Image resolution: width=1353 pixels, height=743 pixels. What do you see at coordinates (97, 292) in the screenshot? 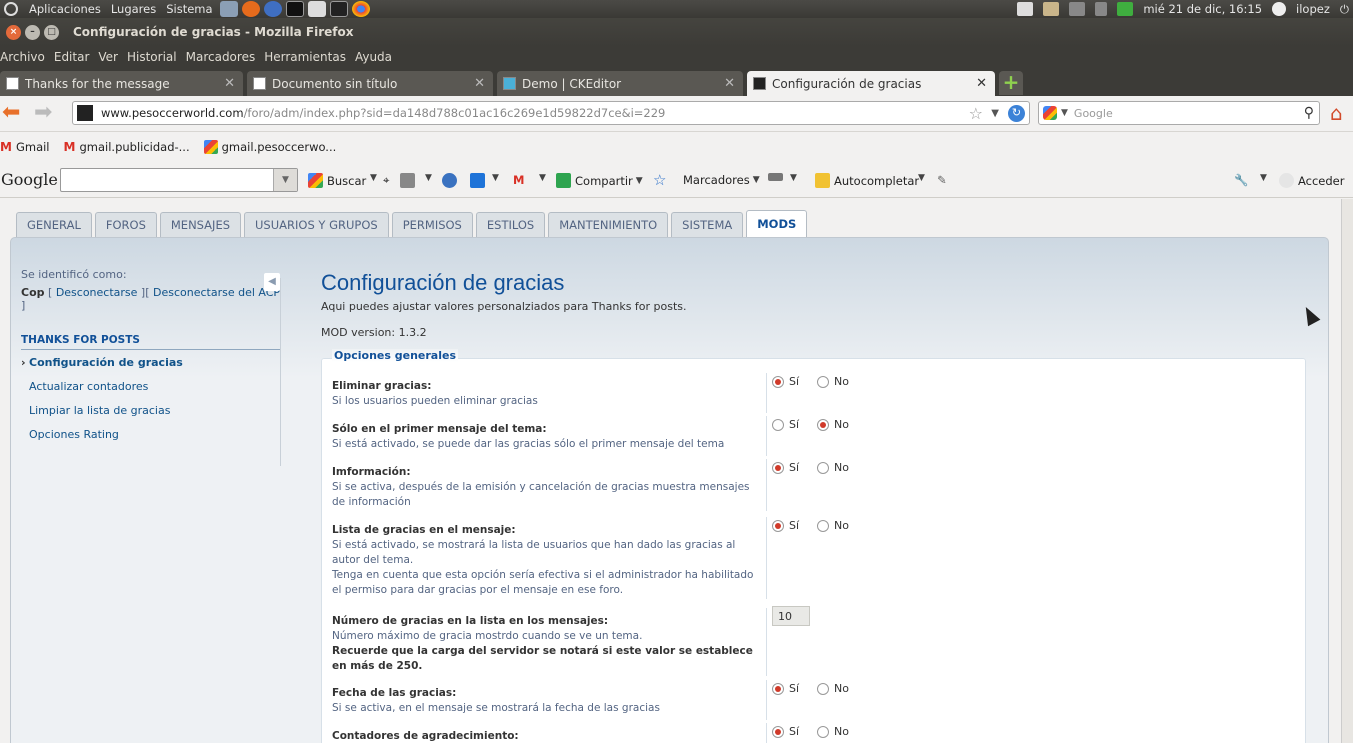
I see `logout-link: Desconectarse` at bounding box center [97, 292].